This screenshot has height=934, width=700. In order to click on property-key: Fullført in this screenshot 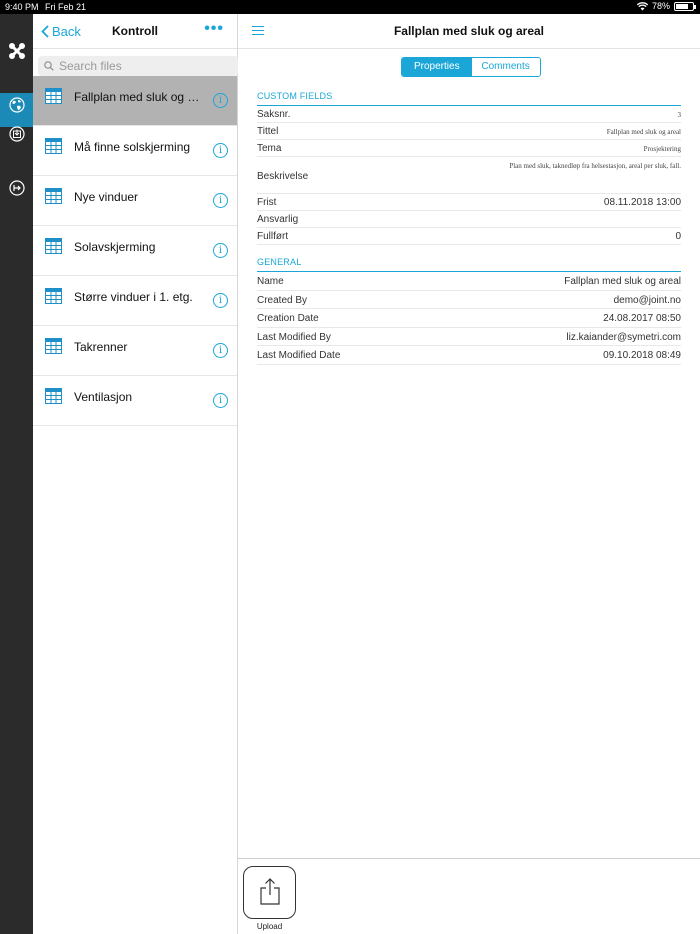, I will do `click(273, 236)`.